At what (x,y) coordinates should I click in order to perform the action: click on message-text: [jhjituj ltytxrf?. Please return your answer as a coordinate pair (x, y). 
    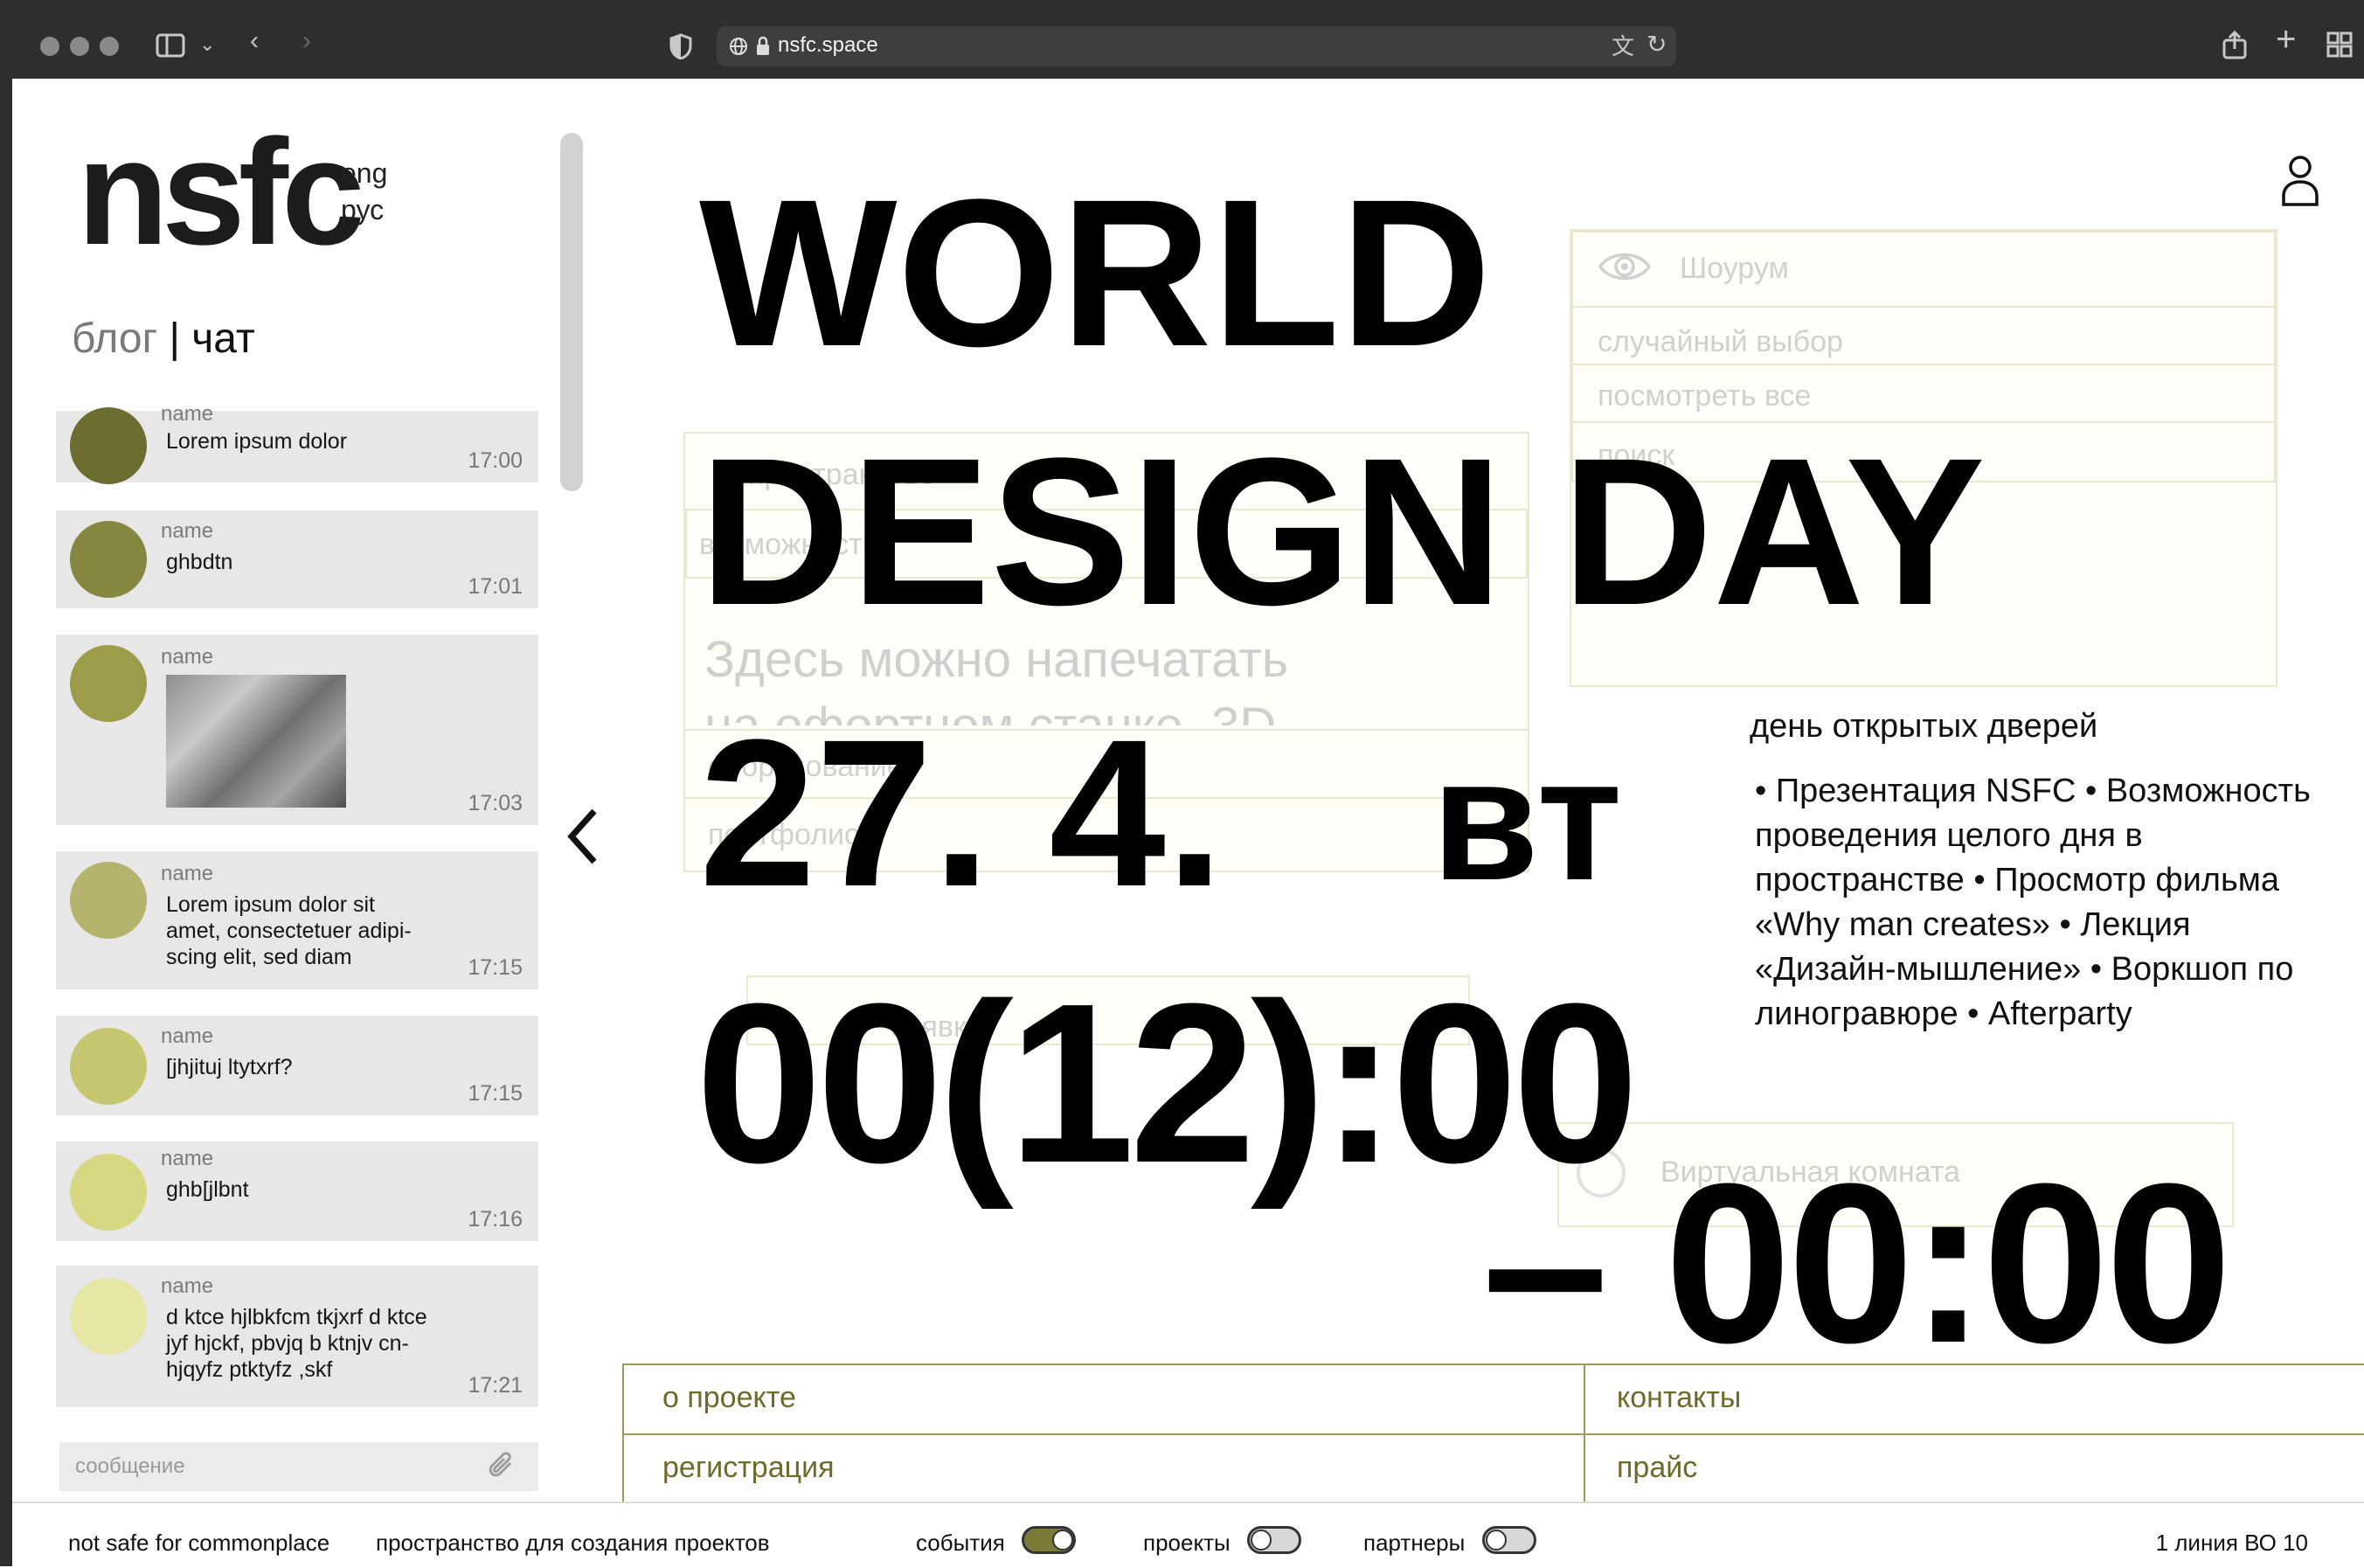
    Looking at the image, I should click on (230, 1067).